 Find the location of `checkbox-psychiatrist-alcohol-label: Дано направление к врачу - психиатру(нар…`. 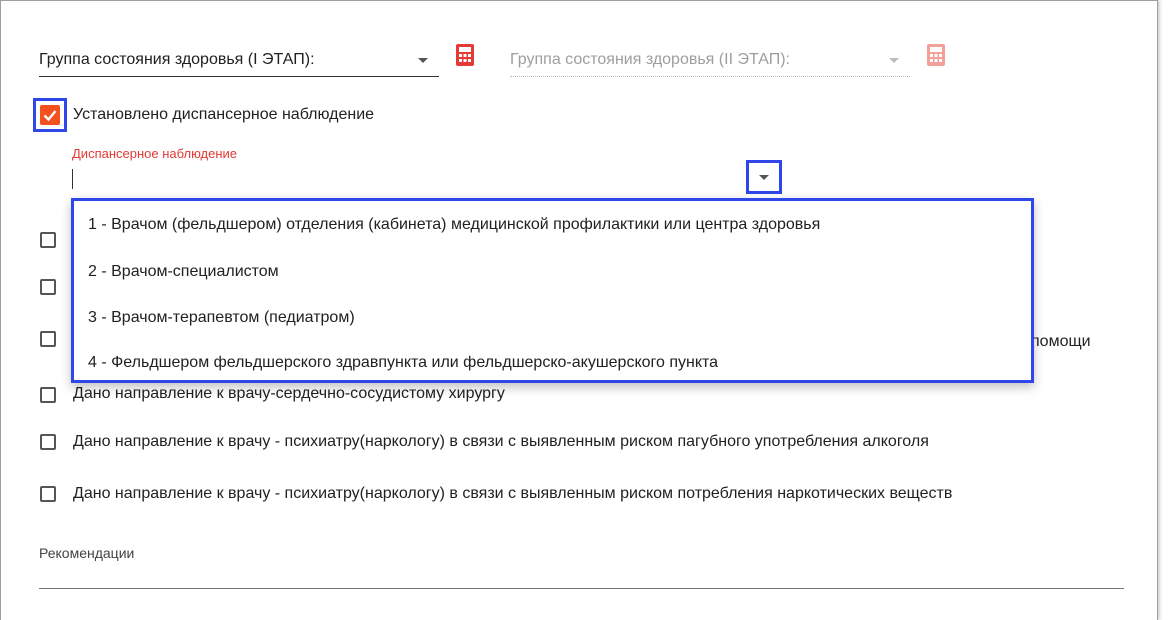

checkbox-psychiatrist-alcohol-label: Дано направление к врачу - психиатру(нар… is located at coordinates (501, 441).